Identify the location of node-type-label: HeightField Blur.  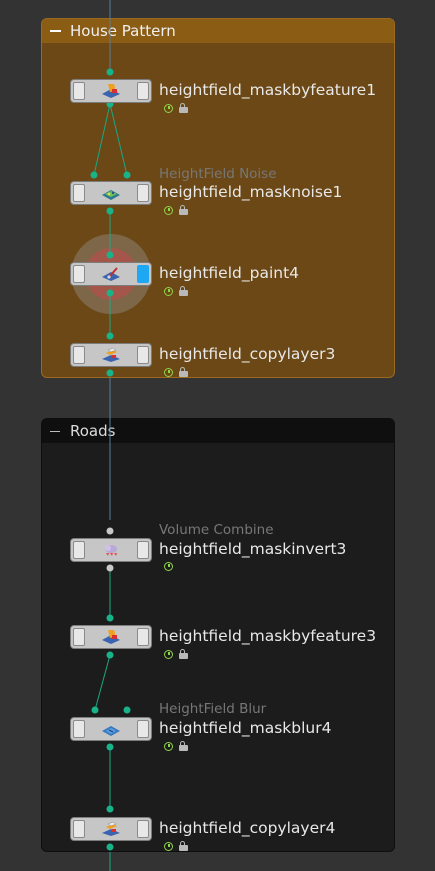
(213, 709).